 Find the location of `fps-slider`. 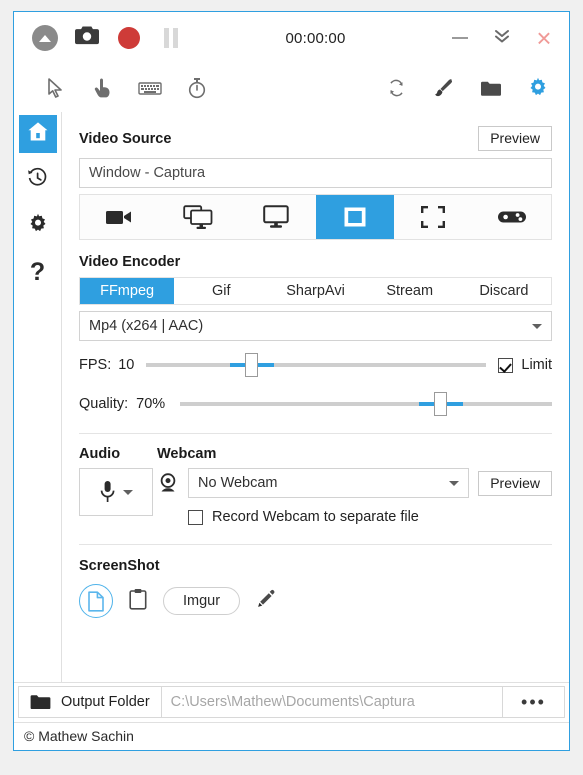

fps-slider is located at coordinates (316, 365).